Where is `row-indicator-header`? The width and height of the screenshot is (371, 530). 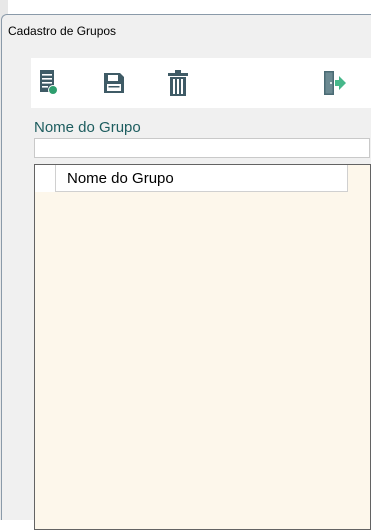
row-indicator-header is located at coordinates (45, 178).